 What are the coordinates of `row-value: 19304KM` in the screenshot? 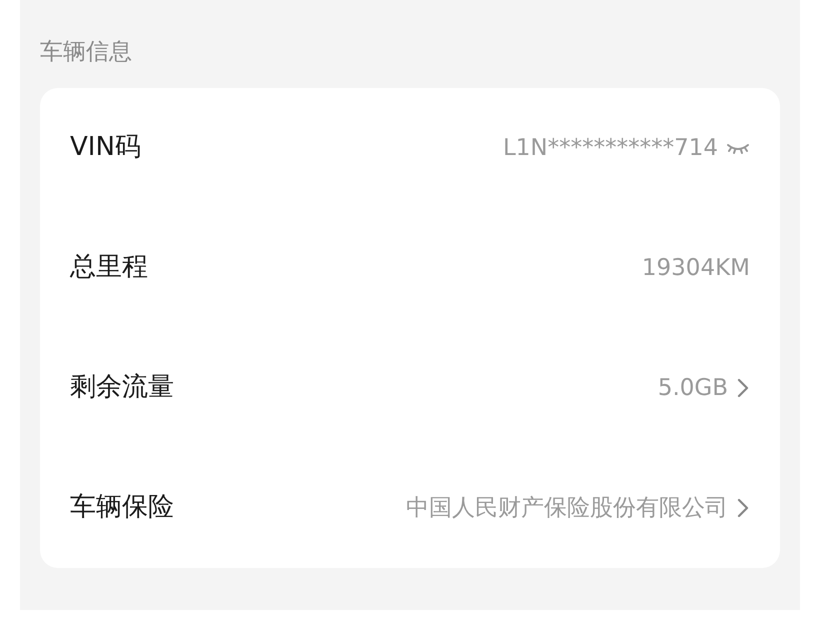 It's located at (696, 268).